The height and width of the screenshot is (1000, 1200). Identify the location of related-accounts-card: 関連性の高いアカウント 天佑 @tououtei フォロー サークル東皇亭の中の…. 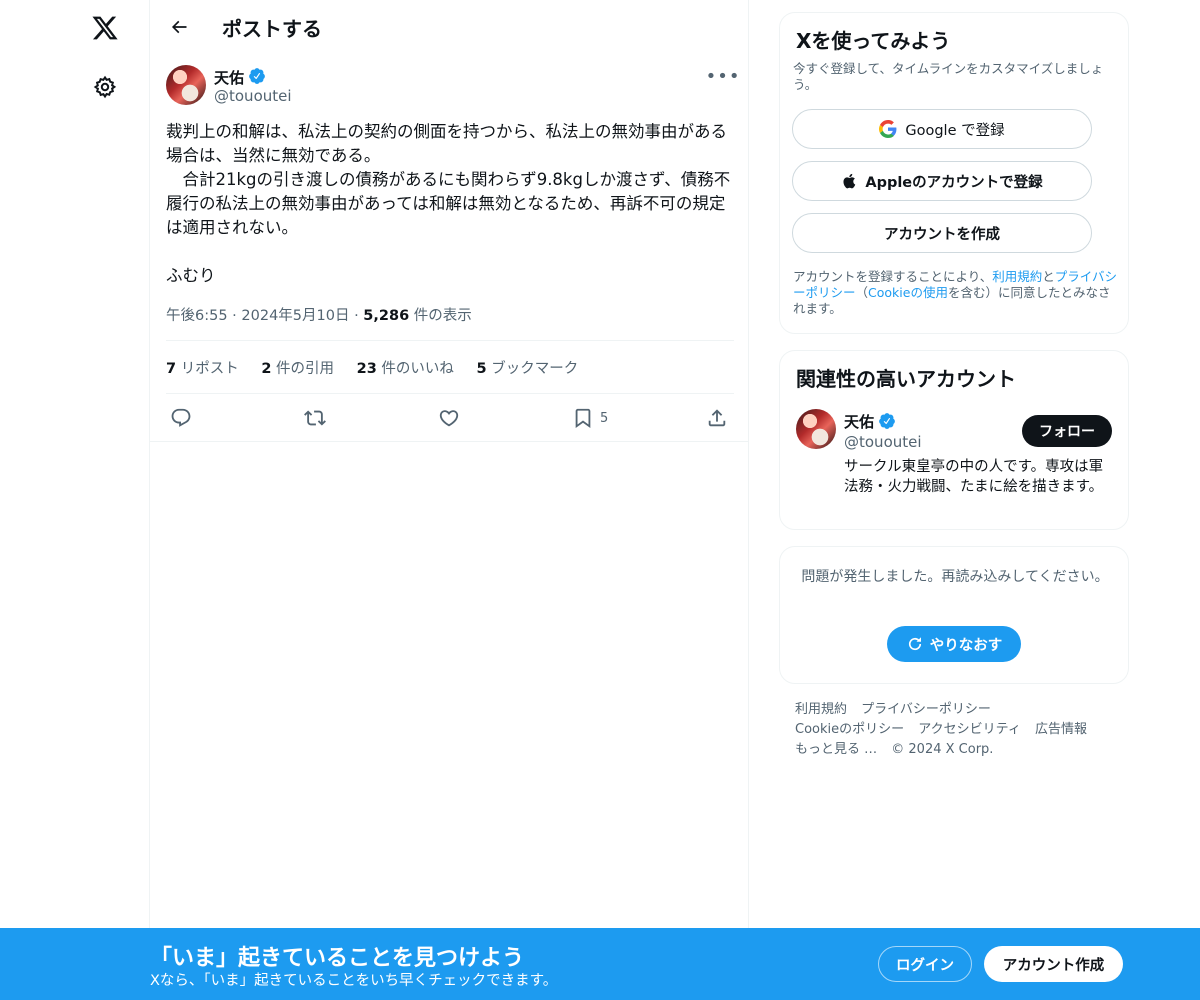
(954, 440).